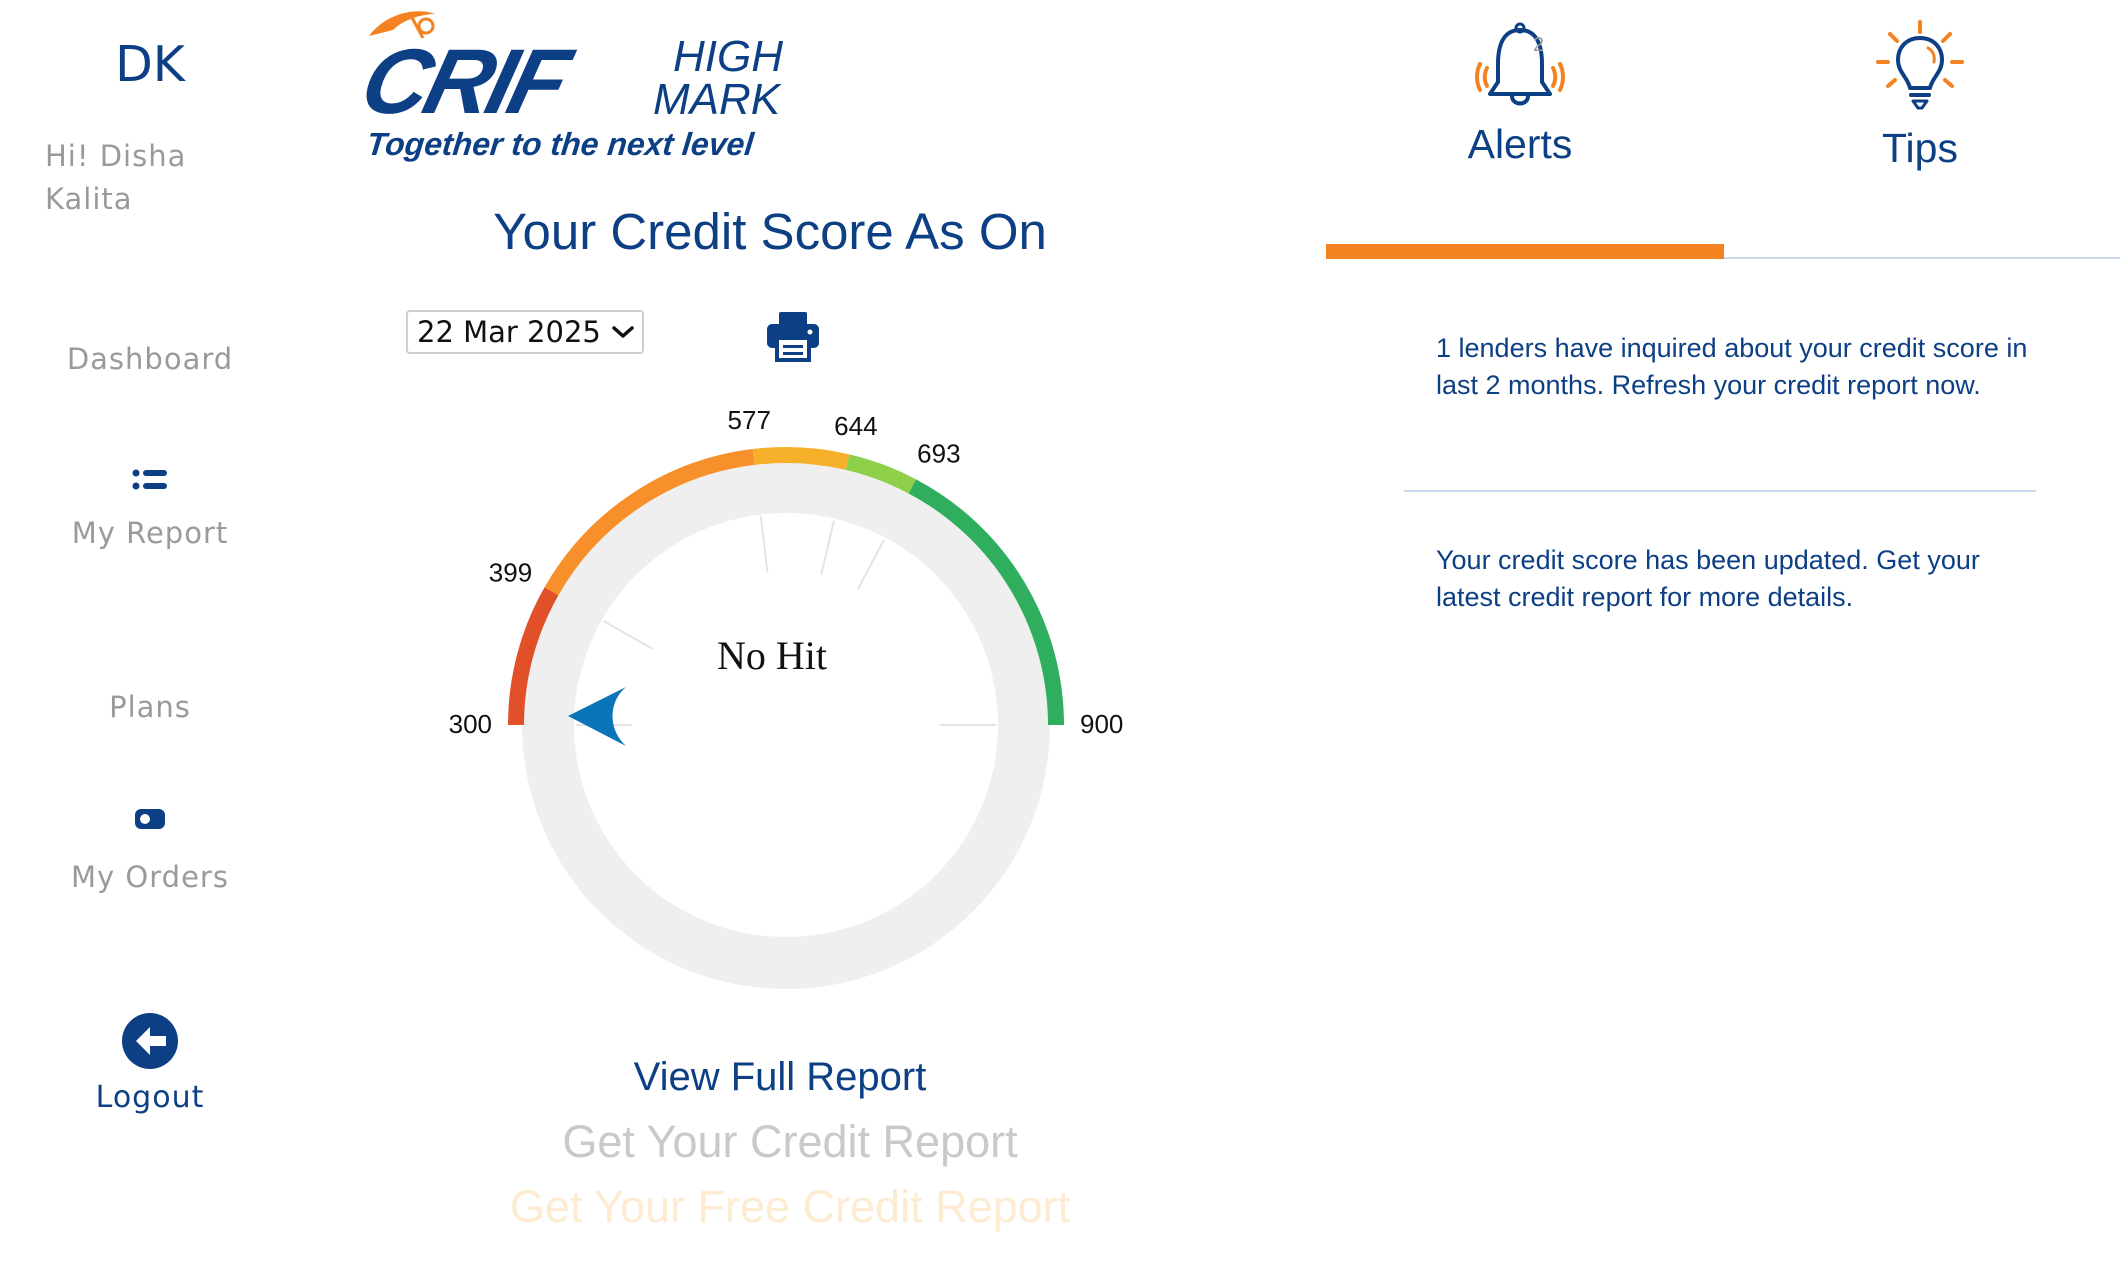 This screenshot has height=1272, width=2121. I want to click on orders-icon, so click(150, 819).